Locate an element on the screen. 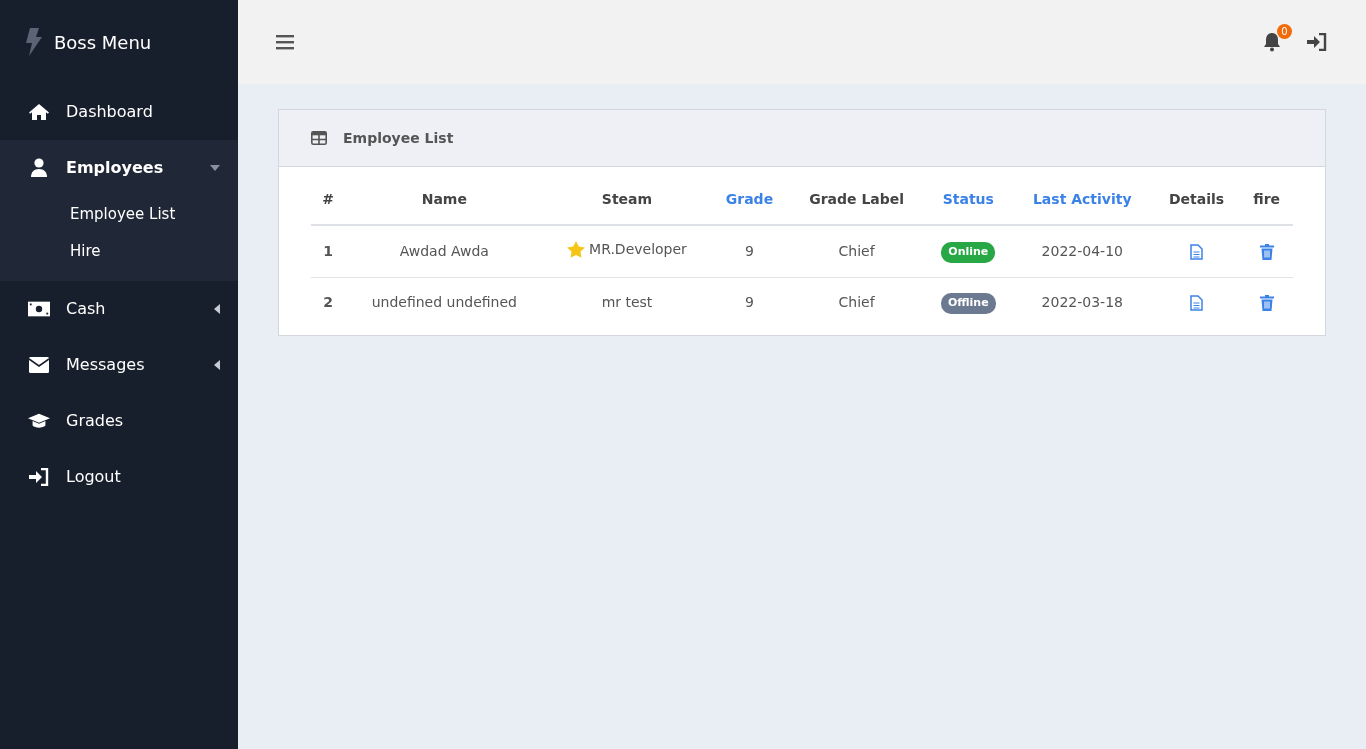 This screenshot has width=1366, height=749. table-cell: 1 is located at coordinates (328, 251).